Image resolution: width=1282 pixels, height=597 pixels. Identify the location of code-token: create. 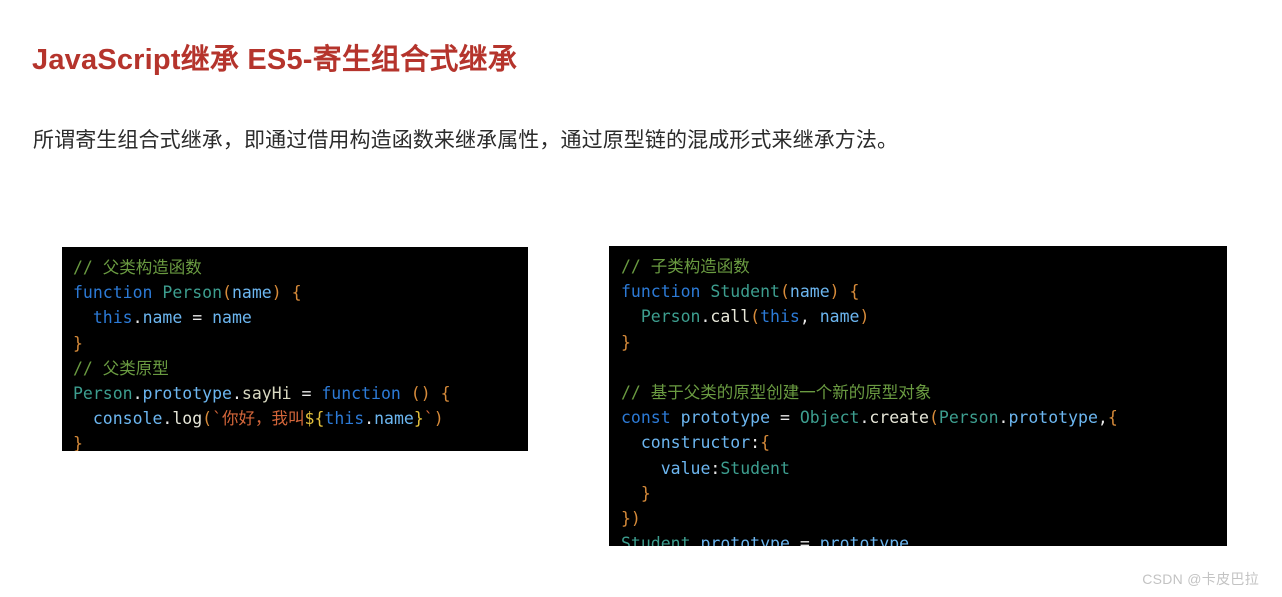
(899, 418).